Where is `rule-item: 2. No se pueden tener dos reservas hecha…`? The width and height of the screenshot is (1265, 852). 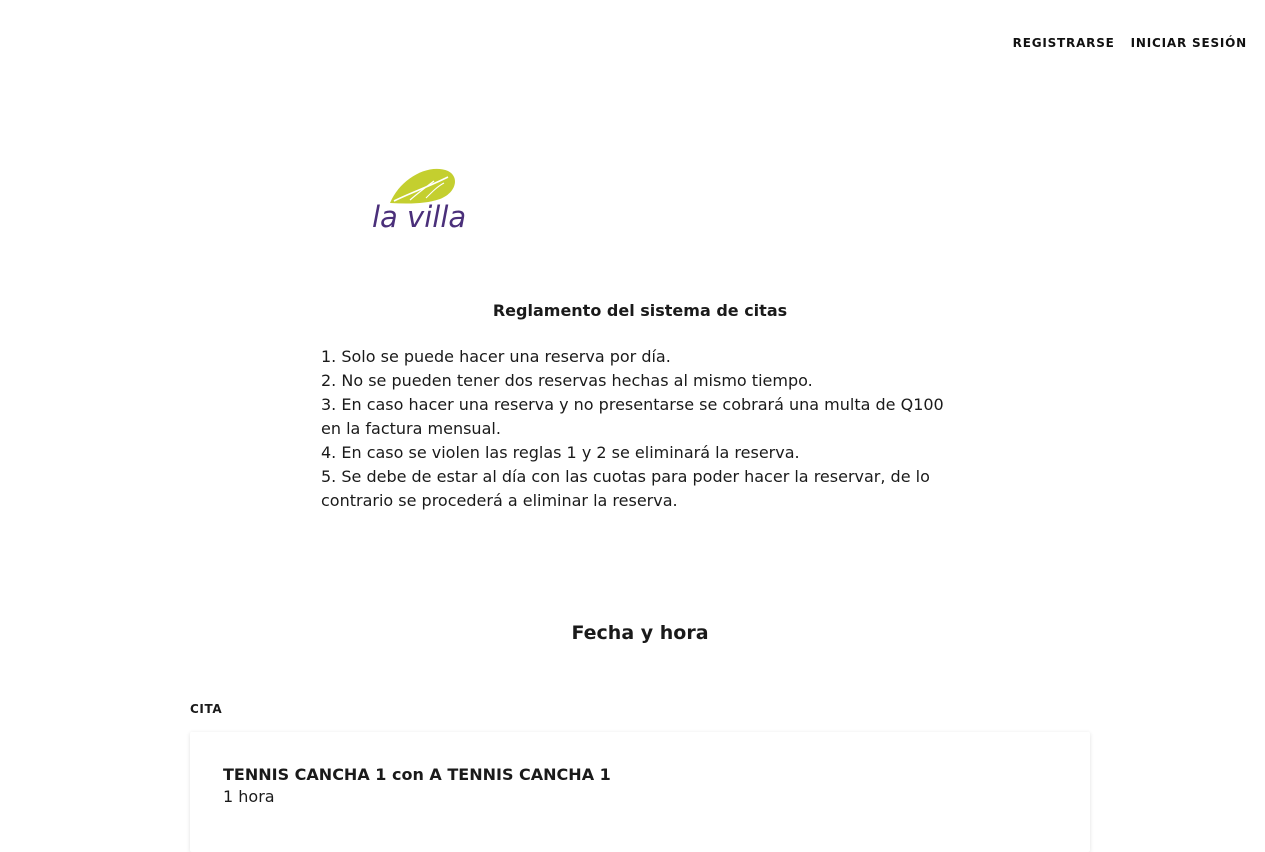
rule-item: 2. No se pueden tener dos reservas hecha… is located at coordinates (567, 380).